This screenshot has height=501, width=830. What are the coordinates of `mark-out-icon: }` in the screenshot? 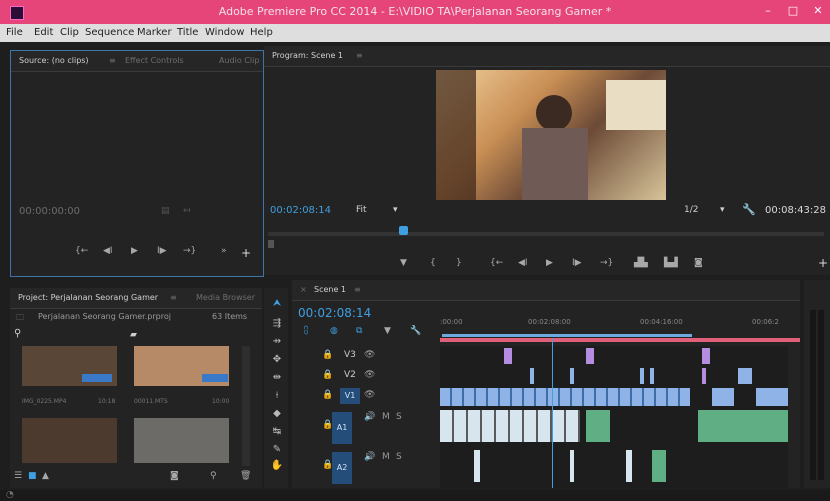 It's located at (459, 263).